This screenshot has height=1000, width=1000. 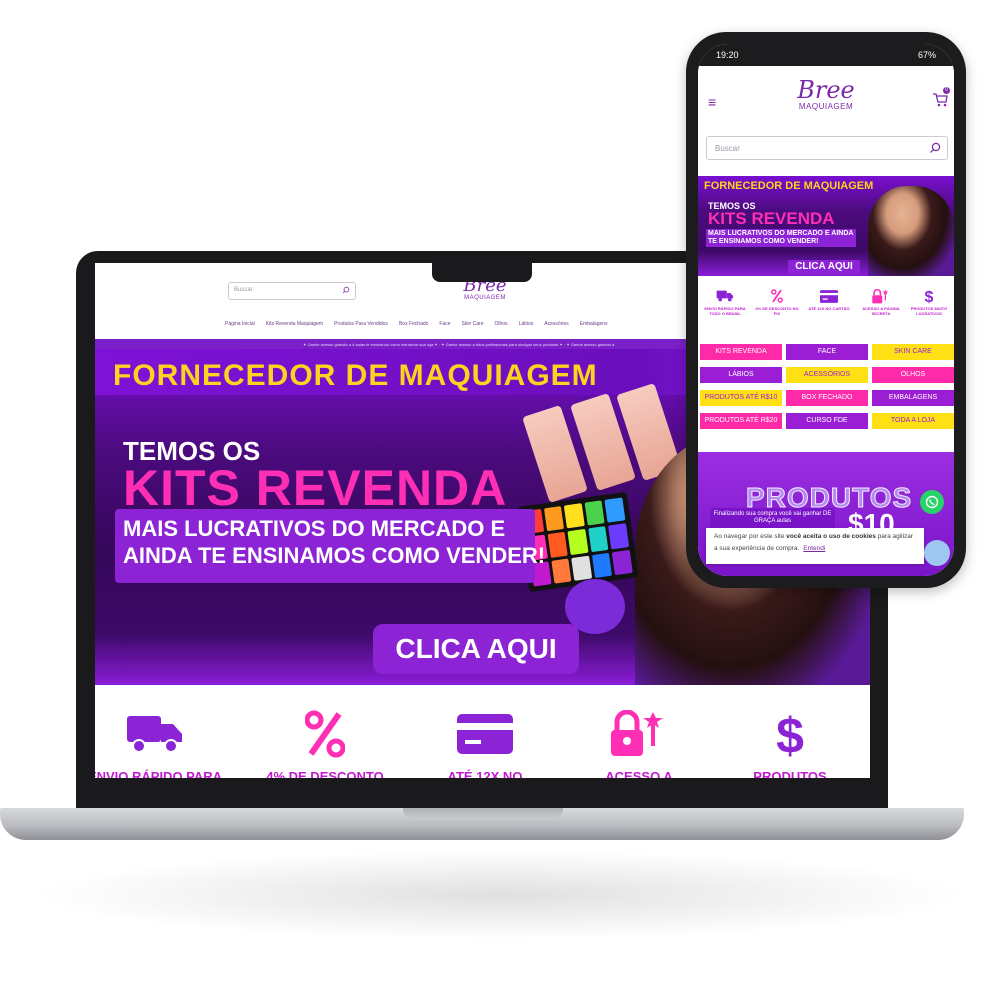 I want to click on category-button: KITS REVENDA, so click(x=741, y=352).